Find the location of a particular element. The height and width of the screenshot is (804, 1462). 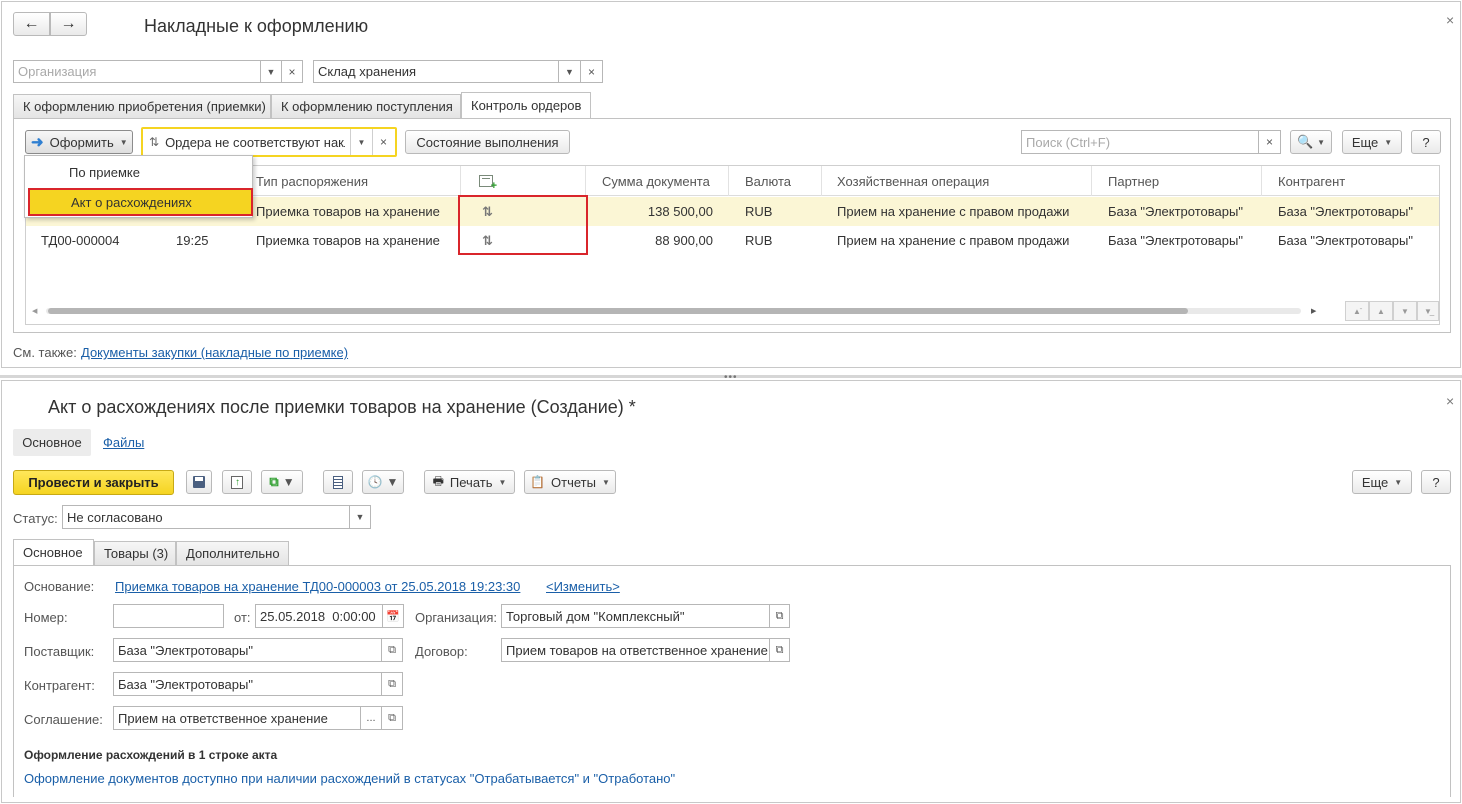

menu-item-discrepancy-act: Акт о расхождениях is located at coordinates (140, 202).